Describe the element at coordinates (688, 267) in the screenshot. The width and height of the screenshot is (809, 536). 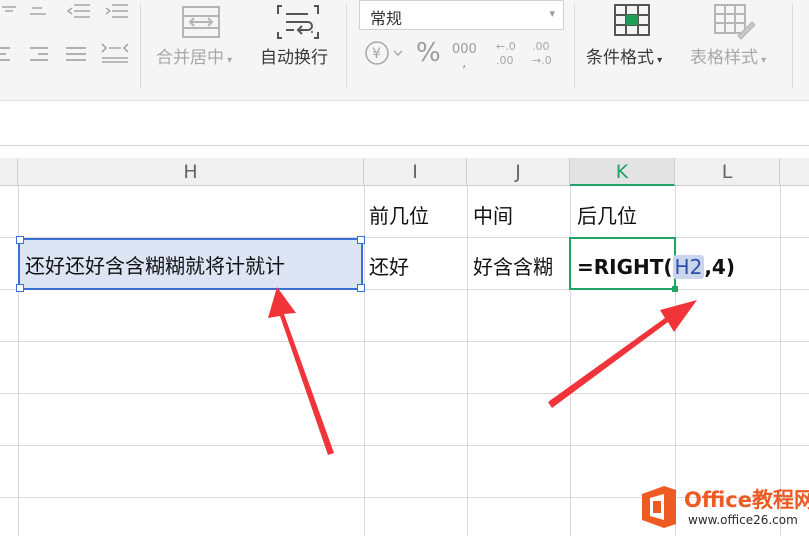
I see `formula-cell-reference: H2` at that location.